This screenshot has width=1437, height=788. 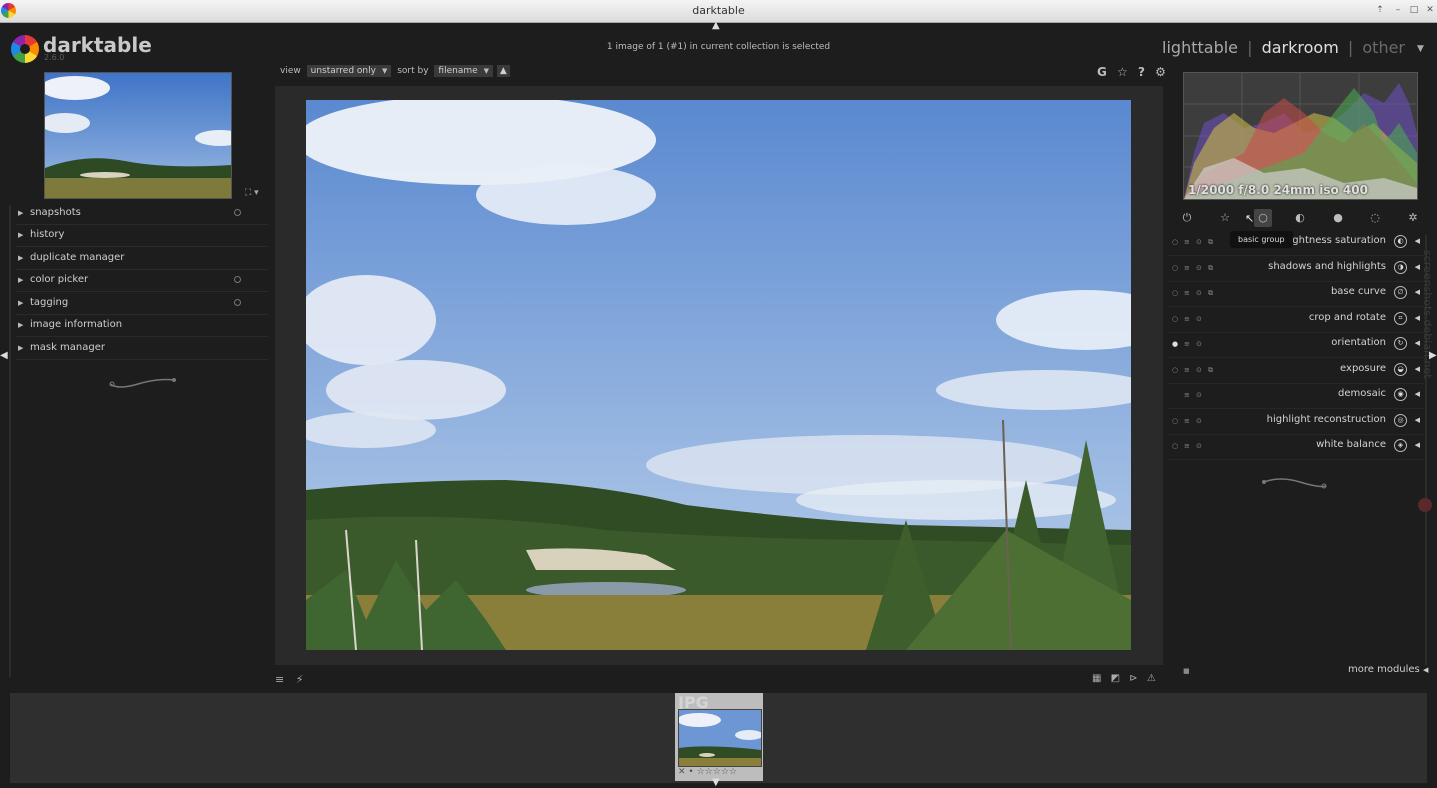 I want to click on panel-end-ornament, so click(x=143, y=384).